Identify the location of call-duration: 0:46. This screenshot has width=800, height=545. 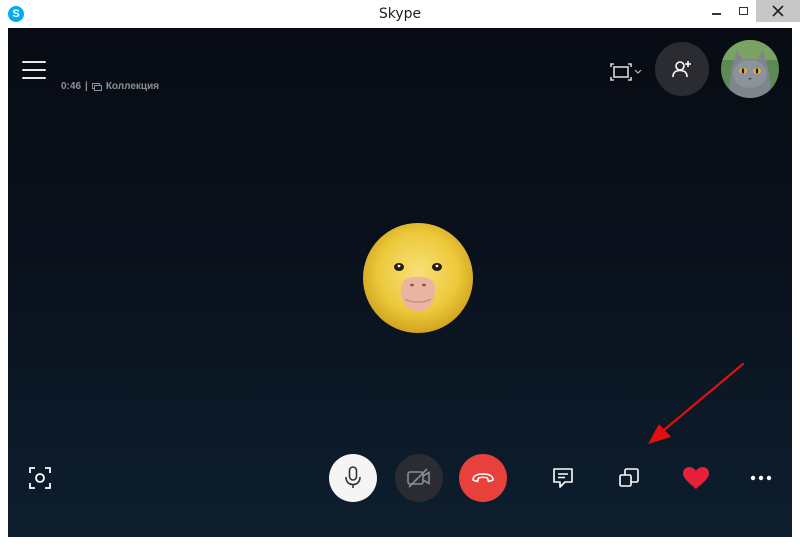
(71, 86).